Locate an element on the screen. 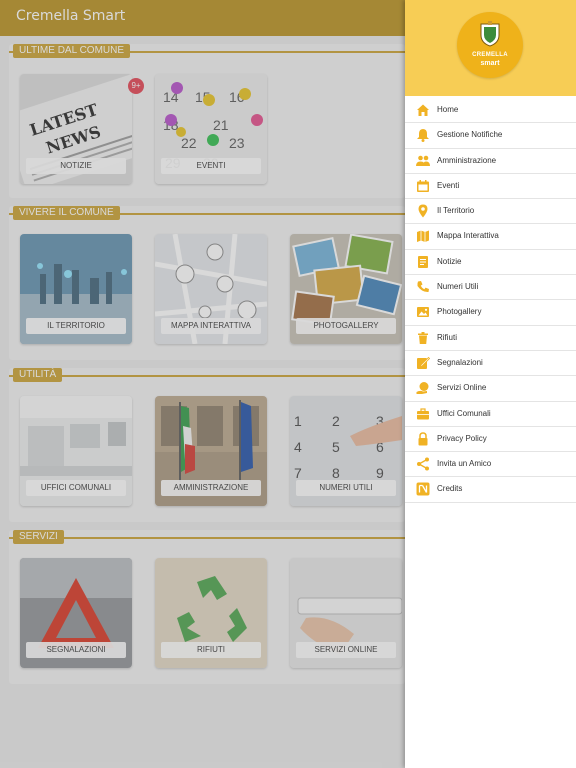  menu-item-credits: Credits is located at coordinates (490, 490).